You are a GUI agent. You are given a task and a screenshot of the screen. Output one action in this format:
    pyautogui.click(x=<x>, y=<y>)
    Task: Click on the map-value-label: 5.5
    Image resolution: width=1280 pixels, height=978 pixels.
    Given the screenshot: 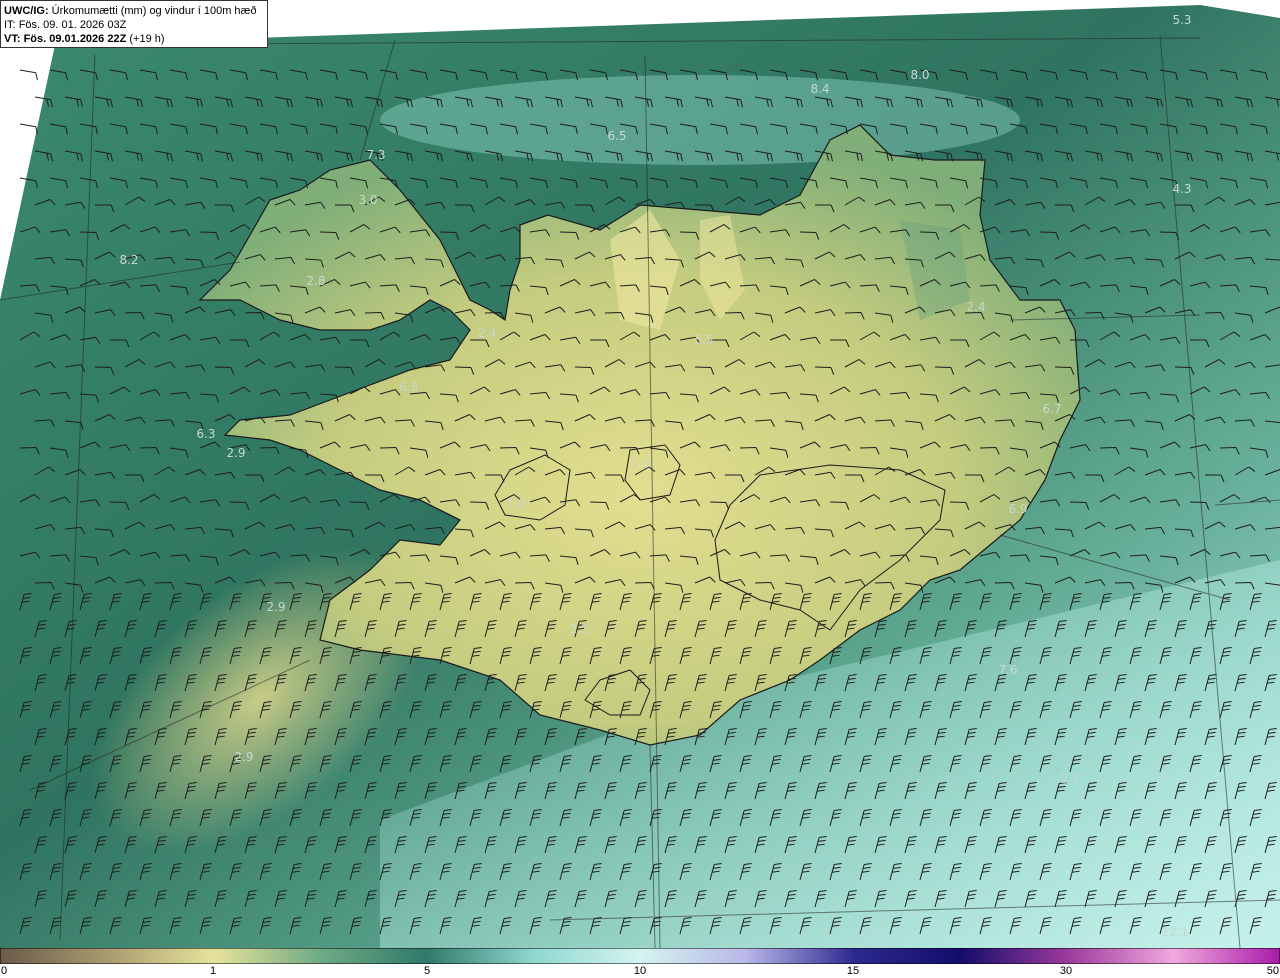 What is the action you would take?
    pyautogui.click(x=703, y=340)
    